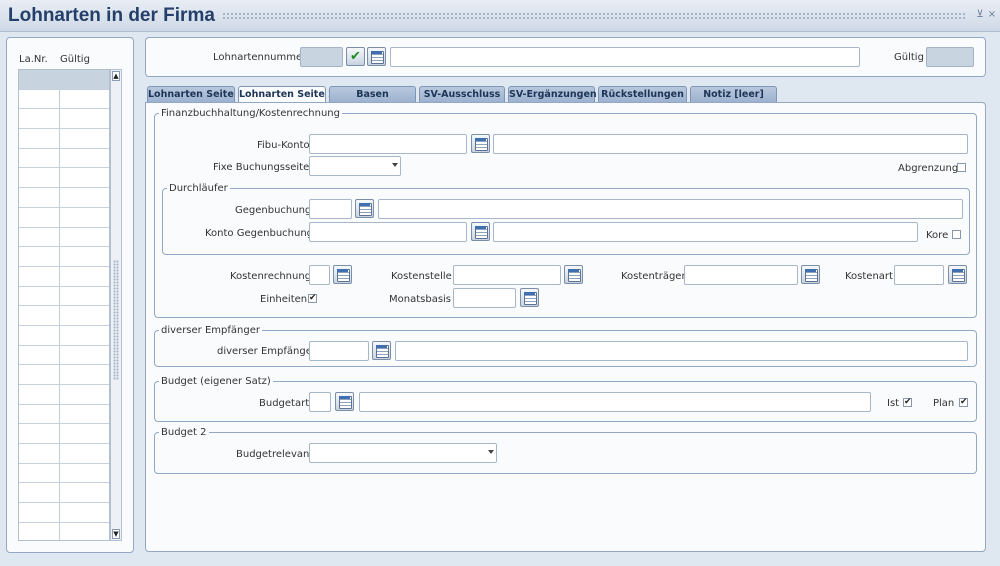  I want to click on lohnart-grid, so click(64, 305).